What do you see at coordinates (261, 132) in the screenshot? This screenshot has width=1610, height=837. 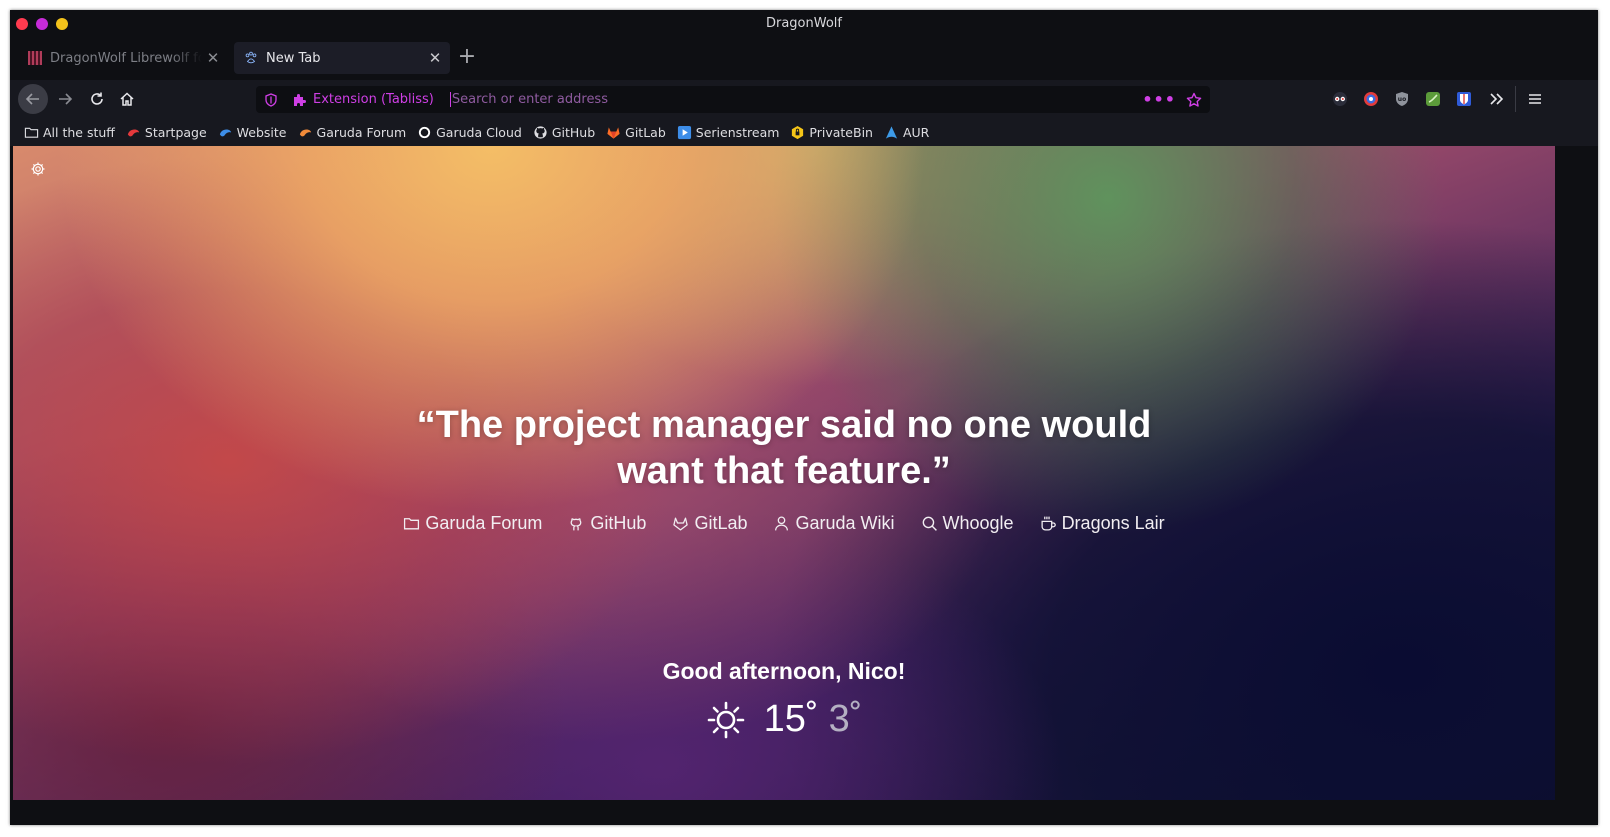 I see `bookmark-label: Website` at bounding box center [261, 132].